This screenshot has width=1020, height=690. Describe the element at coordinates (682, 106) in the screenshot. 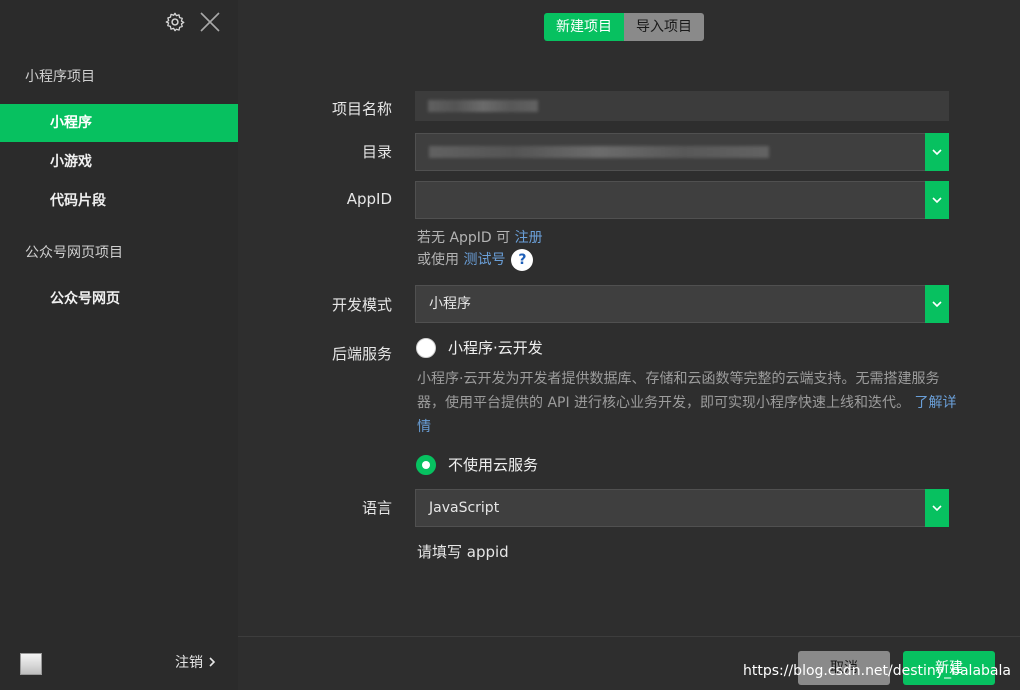

I see `project-name-input` at that location.